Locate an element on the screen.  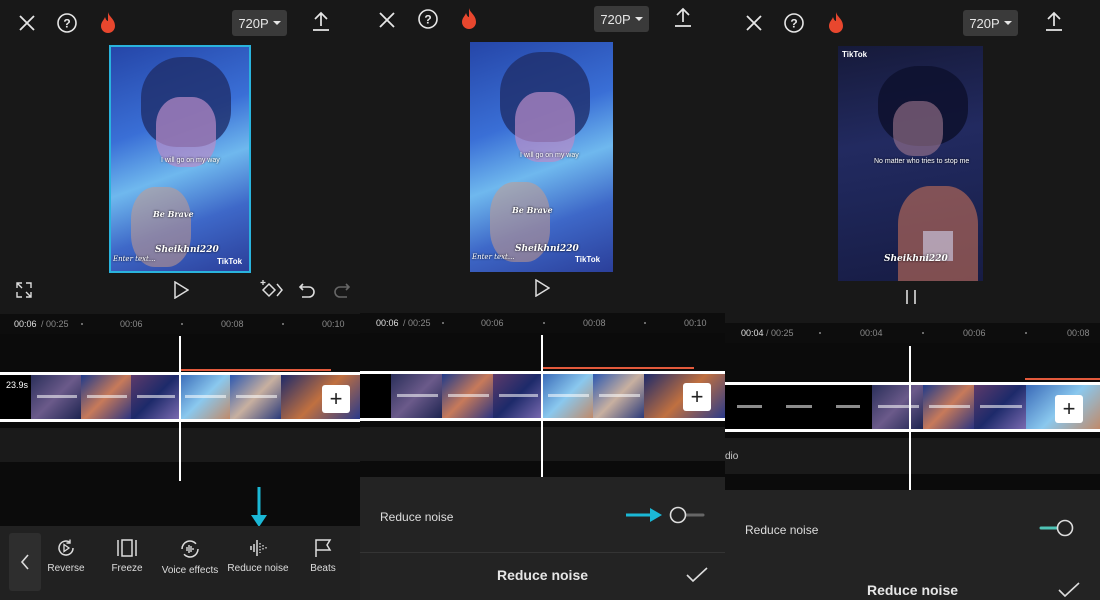
reduce-noise-sheet: Reduce noise Reduce noise is located at coordinates (912, 545).